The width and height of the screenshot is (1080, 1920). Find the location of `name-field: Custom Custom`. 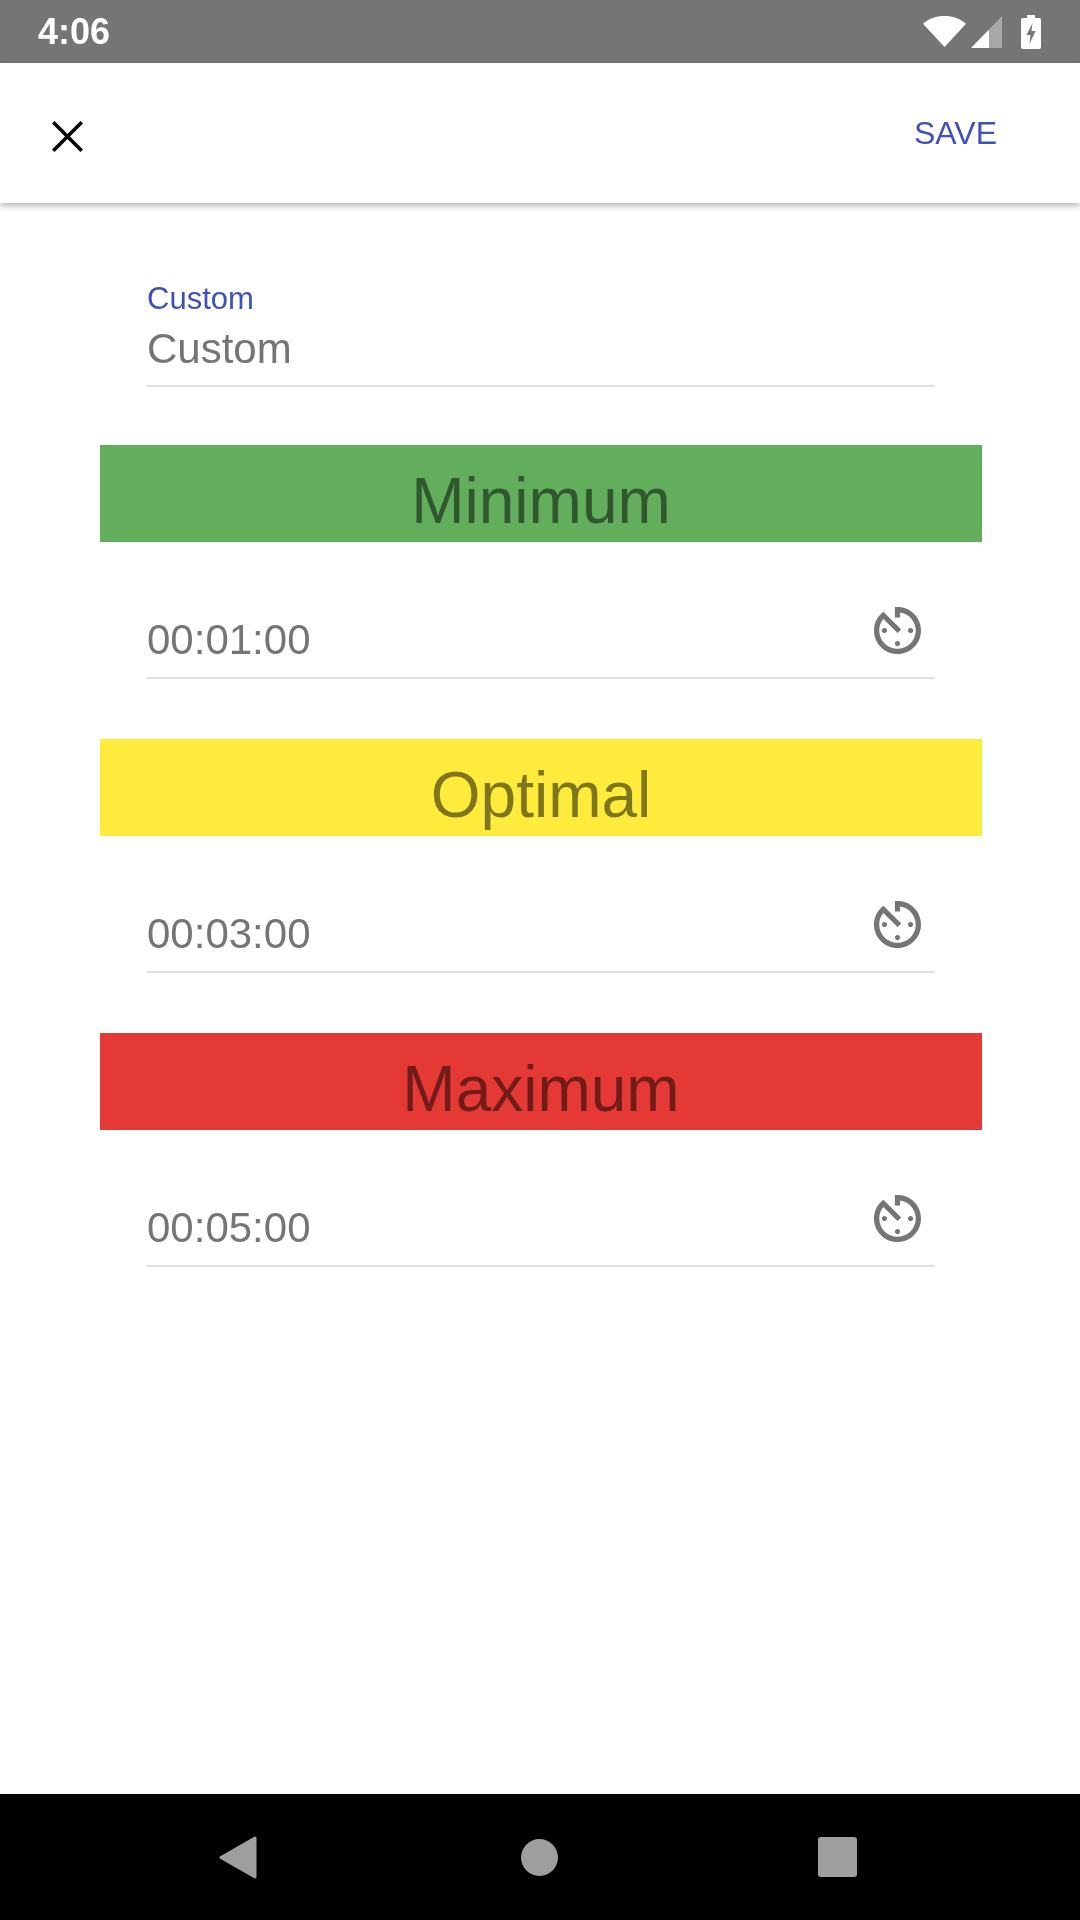

name-field: Custom Custom is located at coordinates (541, 334).